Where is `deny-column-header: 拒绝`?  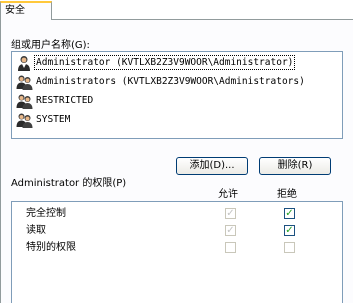 deny-column-header: 拒绝 is located at coordinates (287, 194).